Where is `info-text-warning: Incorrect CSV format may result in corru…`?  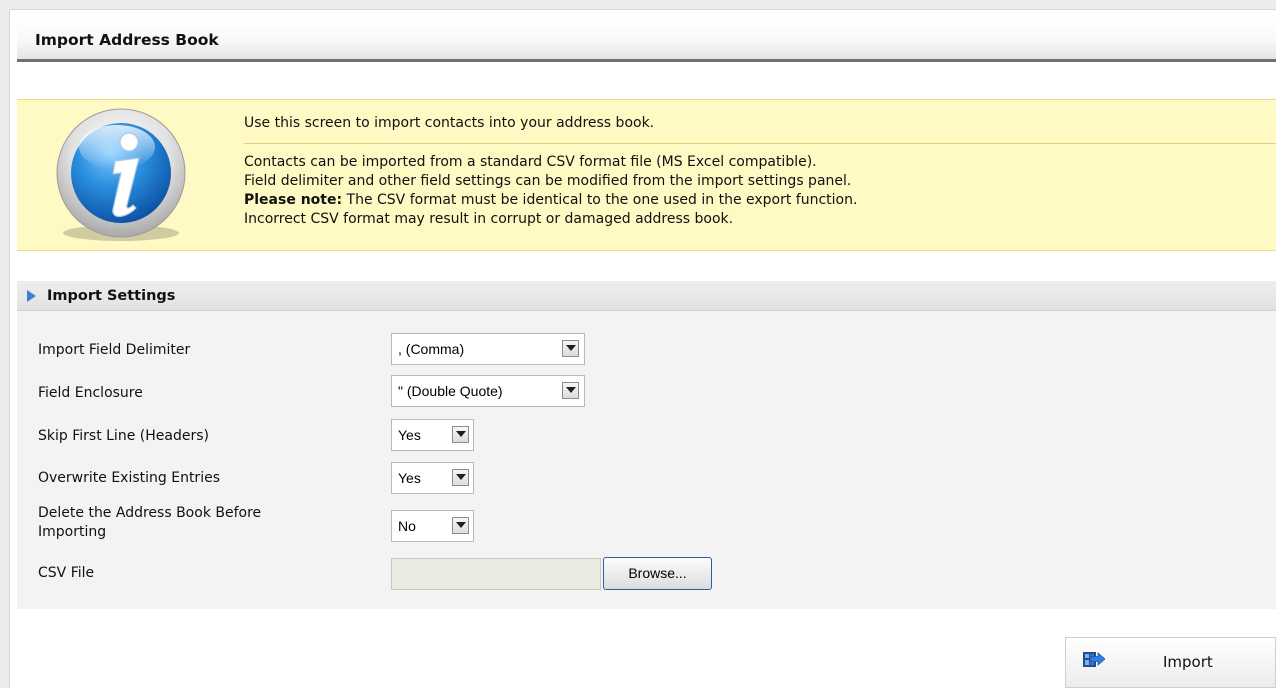 info-text-warning: Incorrect CSV format may result in corru… is located at coordinates (489, 219).